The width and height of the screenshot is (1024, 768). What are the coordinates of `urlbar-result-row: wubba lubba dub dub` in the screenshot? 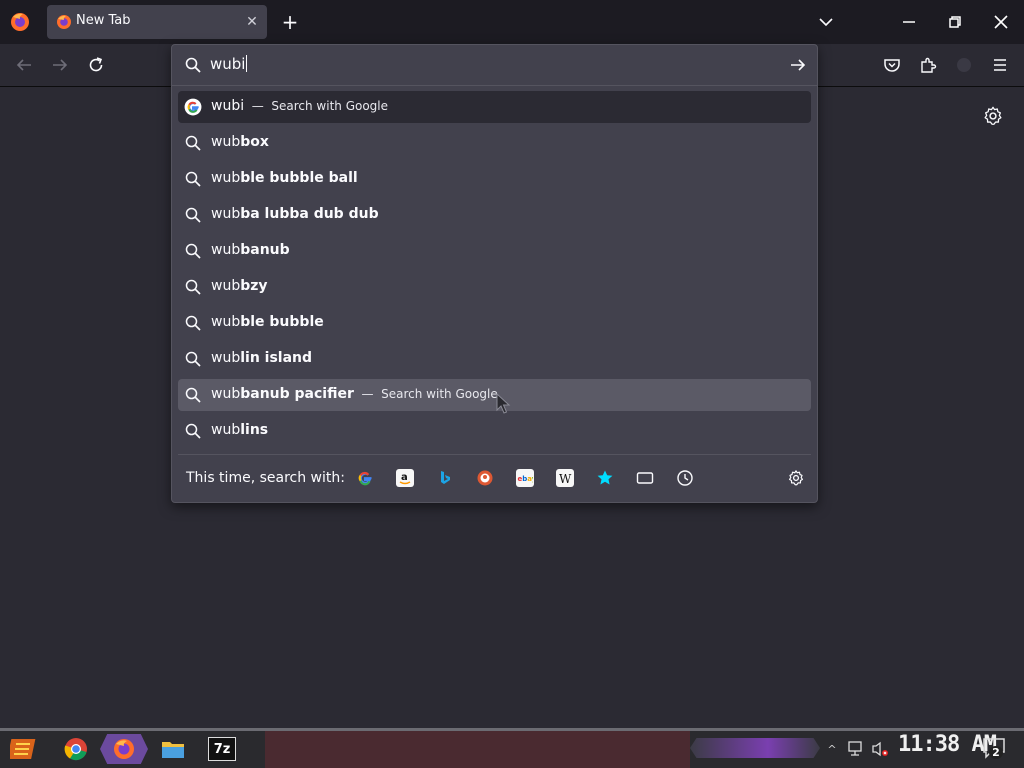 It's located at (494, 215).